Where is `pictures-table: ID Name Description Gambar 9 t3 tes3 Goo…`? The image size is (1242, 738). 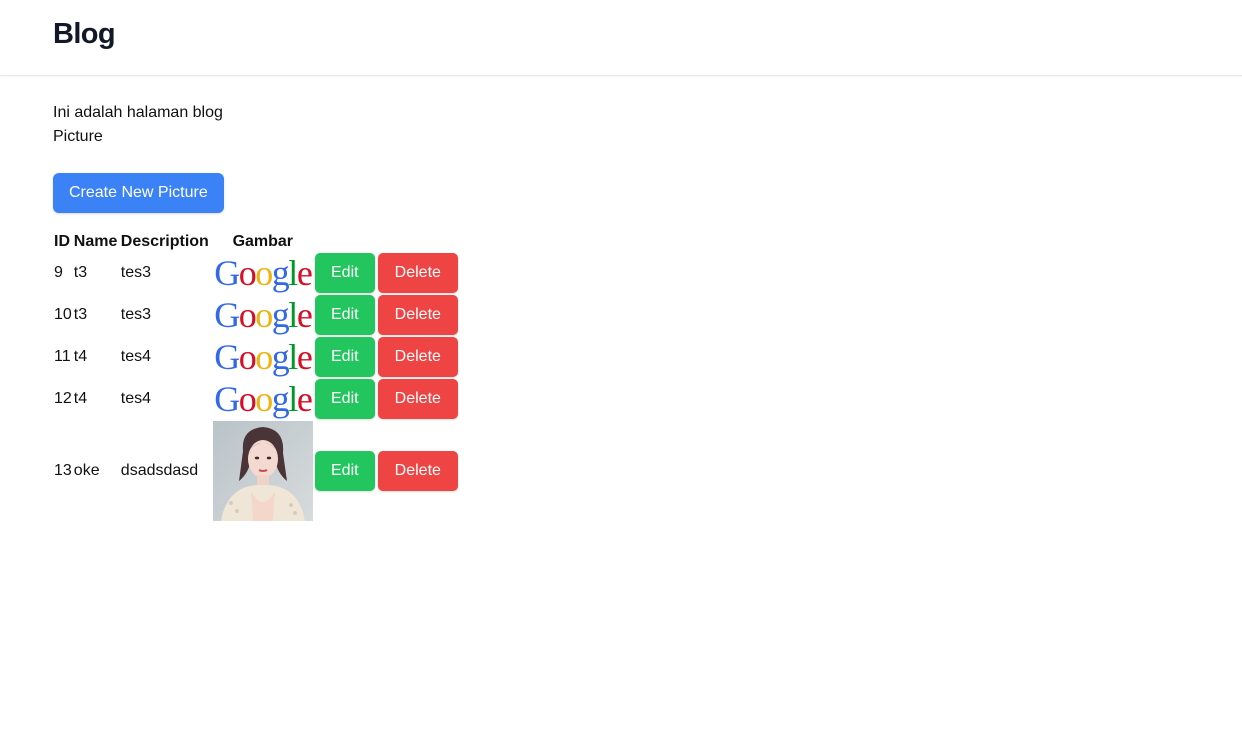
pictures-table: ID Name Description Gambar 9 t3 tes3 Goo… is located at coordinates (256, 377).